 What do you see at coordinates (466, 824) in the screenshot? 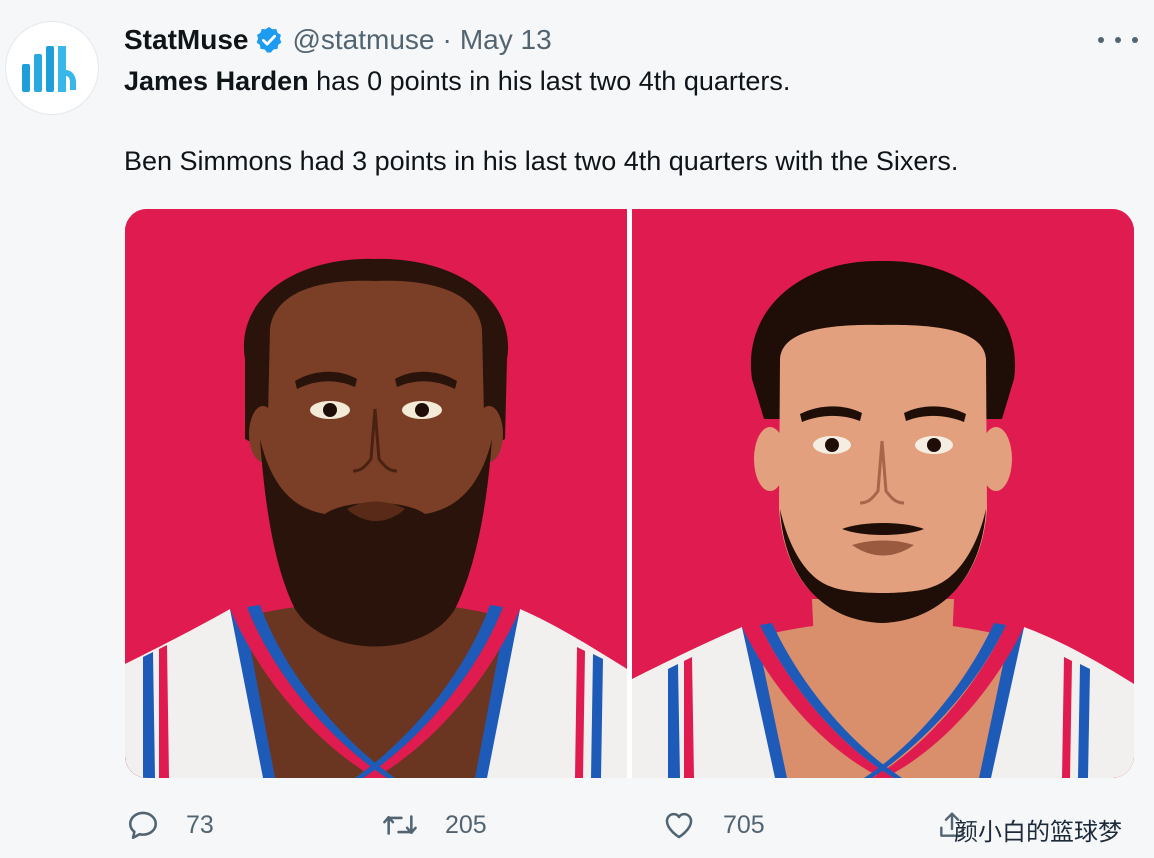
I see `retweet-count: 205` at bounding box center [466, 824].